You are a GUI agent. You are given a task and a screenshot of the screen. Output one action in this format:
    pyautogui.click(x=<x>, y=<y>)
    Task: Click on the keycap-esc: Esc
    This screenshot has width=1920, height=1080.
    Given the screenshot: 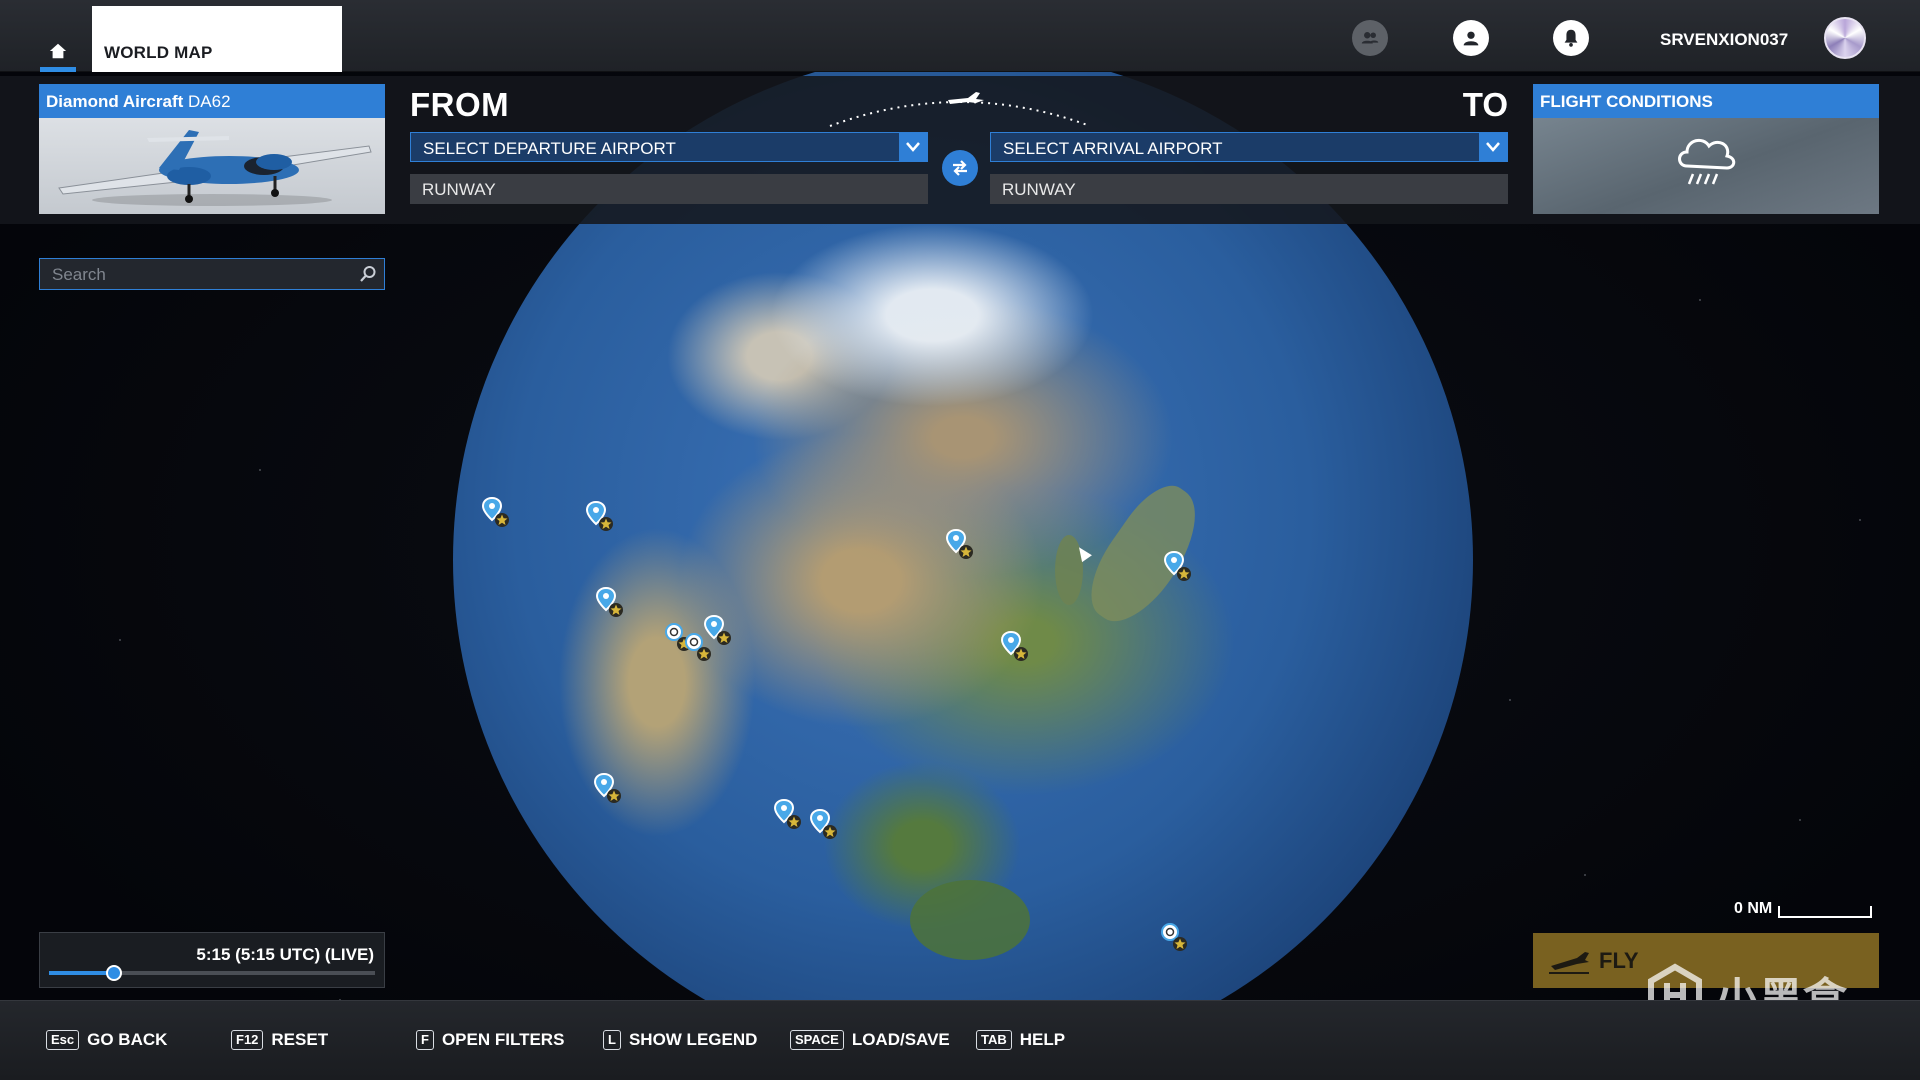 What is the action you would take?
    pyautogui.click(x=63, y=1040)
    